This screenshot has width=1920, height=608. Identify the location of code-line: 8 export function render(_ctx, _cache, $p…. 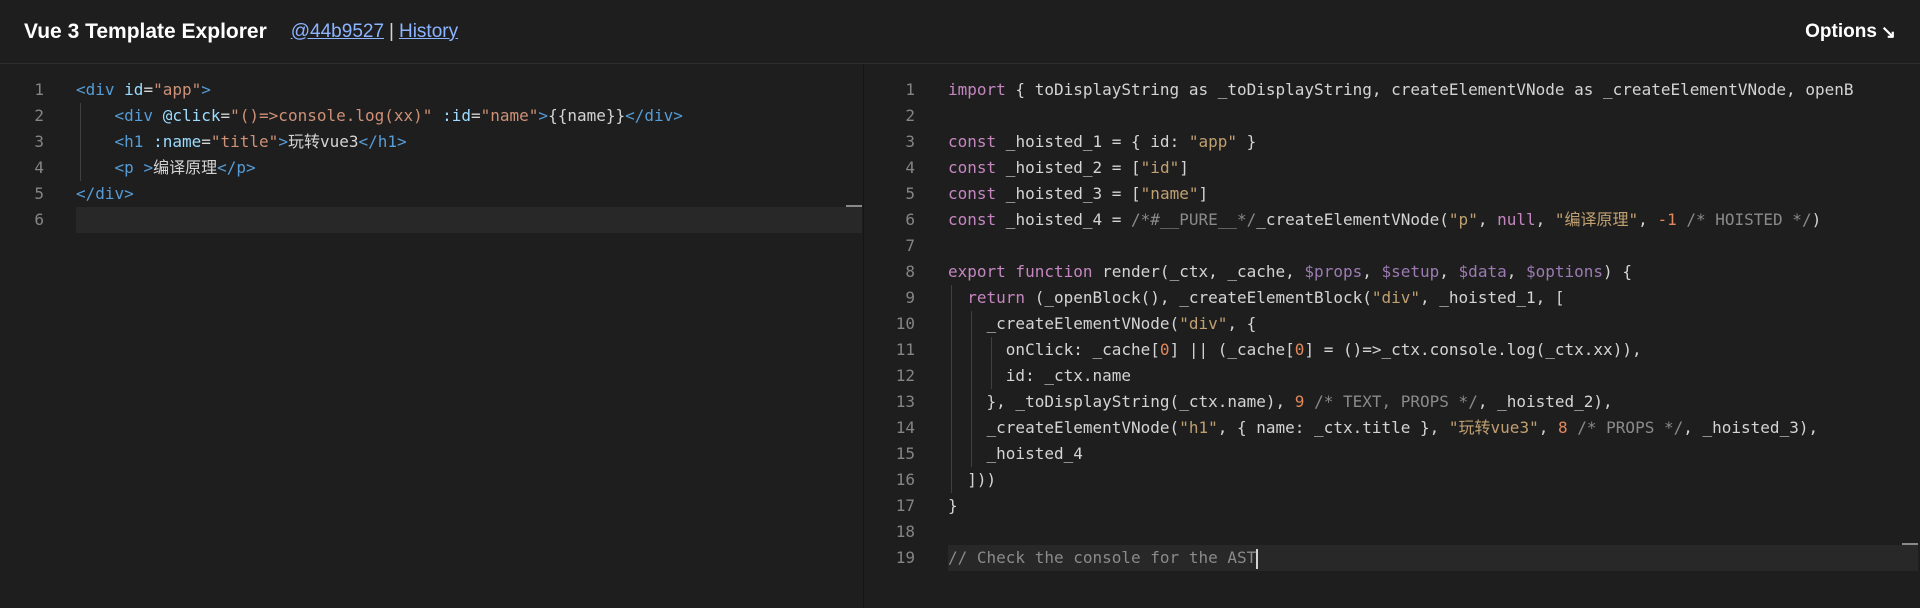
(1392, 272).